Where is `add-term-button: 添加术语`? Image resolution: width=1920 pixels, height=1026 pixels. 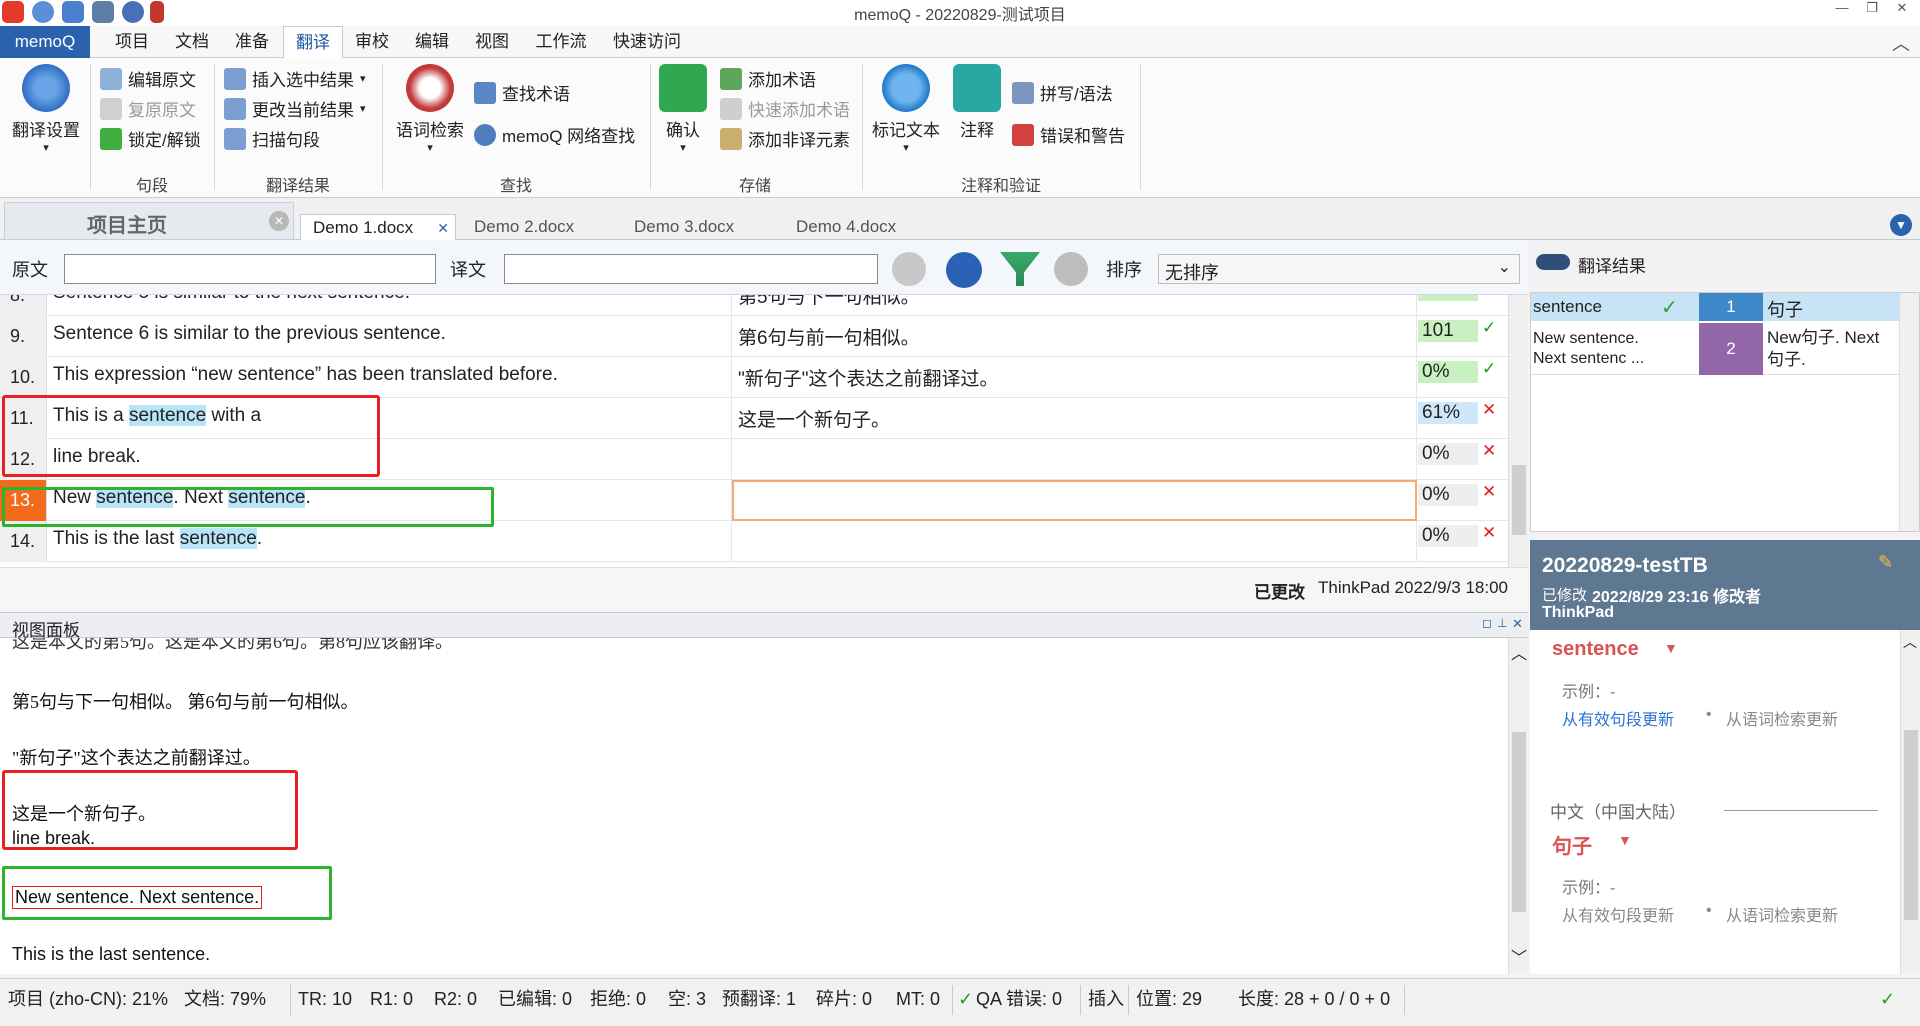
add-term-button: 添加术语 is located at coordinates (768, 78).